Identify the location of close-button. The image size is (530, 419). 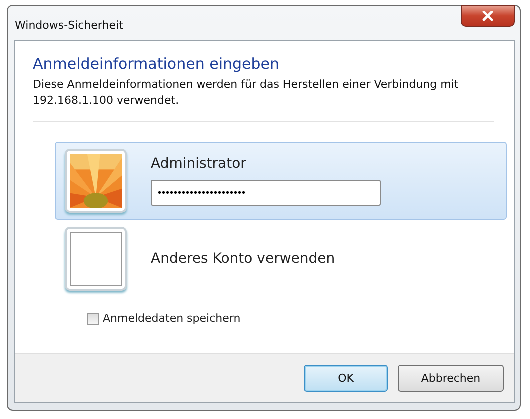
(488, 16).